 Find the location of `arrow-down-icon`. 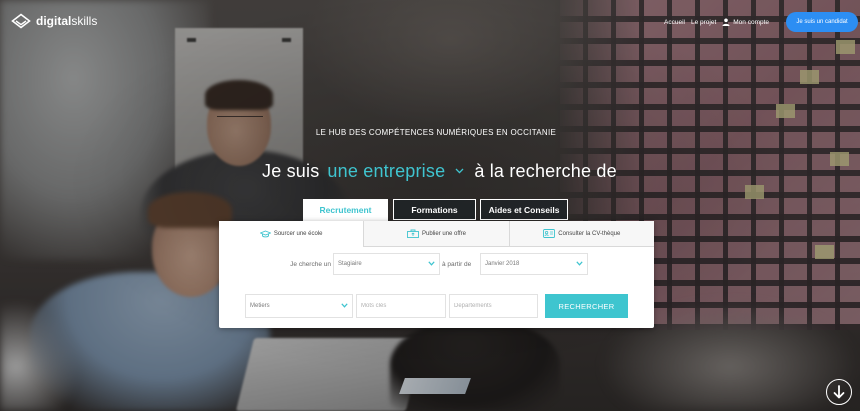

arrow-down-icon is located at coordinates (839, 392).